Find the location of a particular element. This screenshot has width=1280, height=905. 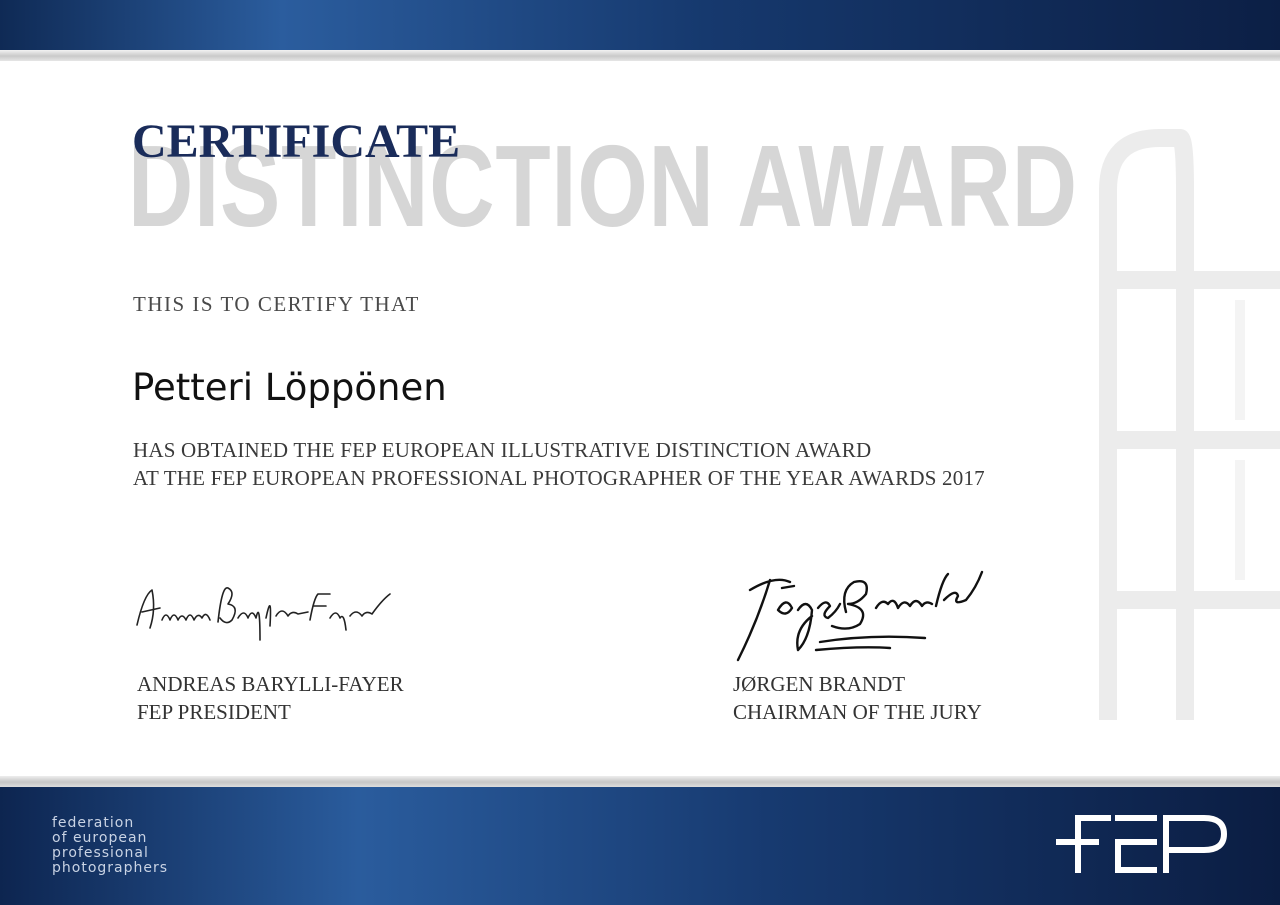

jury-chairman-title: CHAIRMAN OF THE JURY is located at coordinates (857, 712).